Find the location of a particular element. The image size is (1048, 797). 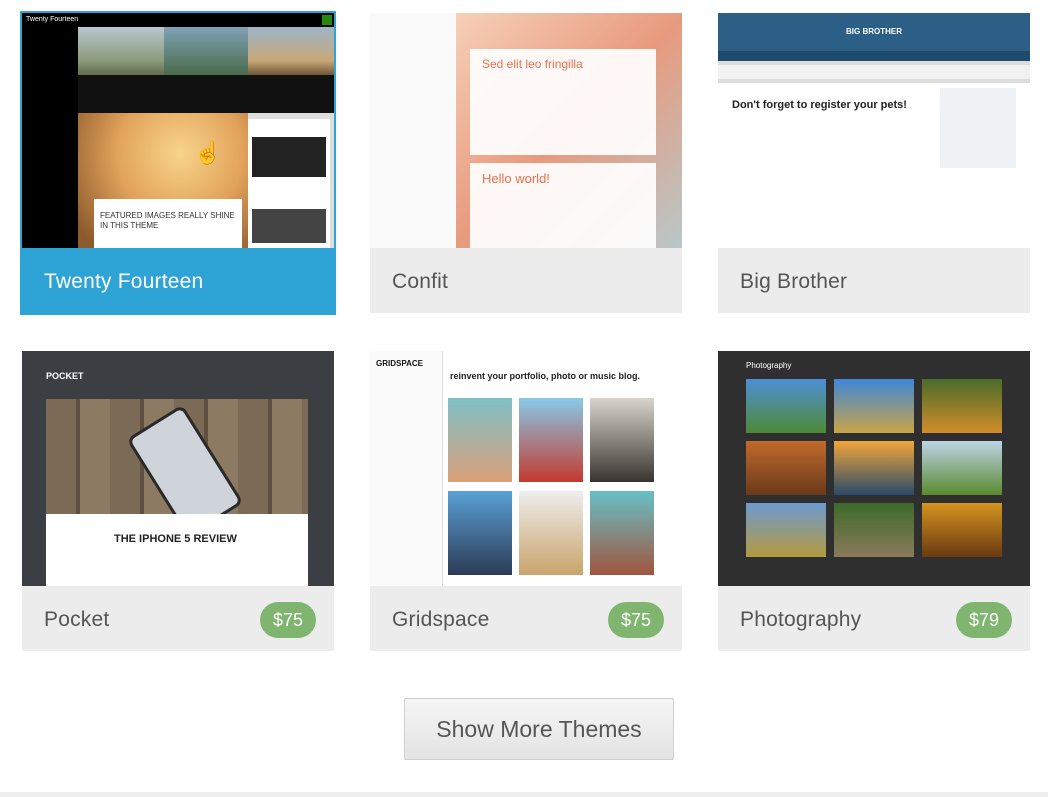

theme-name: Gridspace is located at coordinates (441, 619).